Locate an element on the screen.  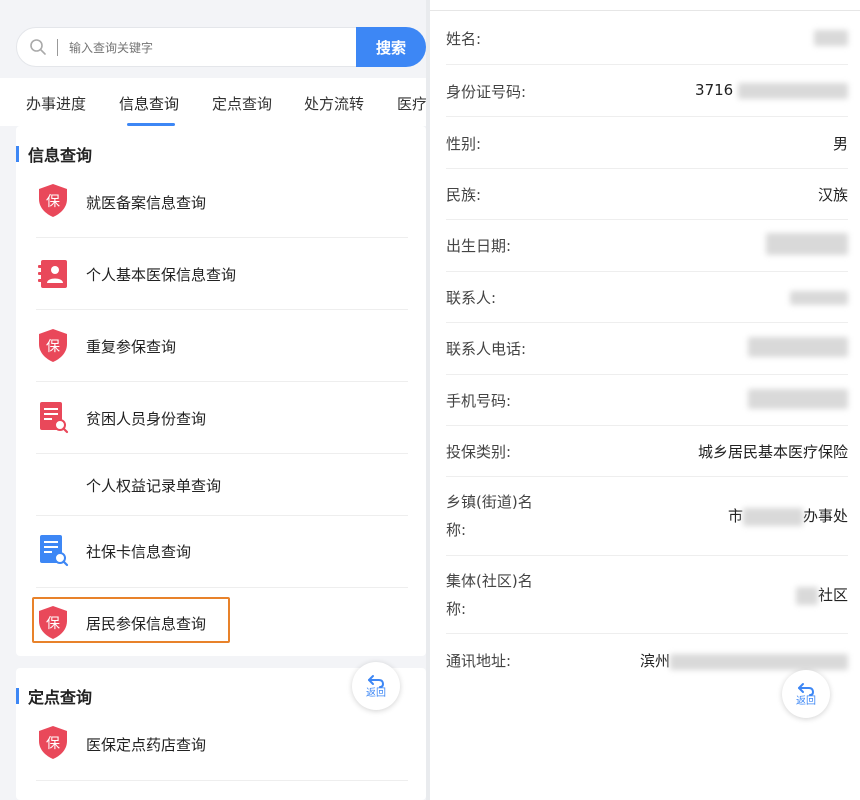
id-number-prefix: 3716 is located at coordinates (714, 90).